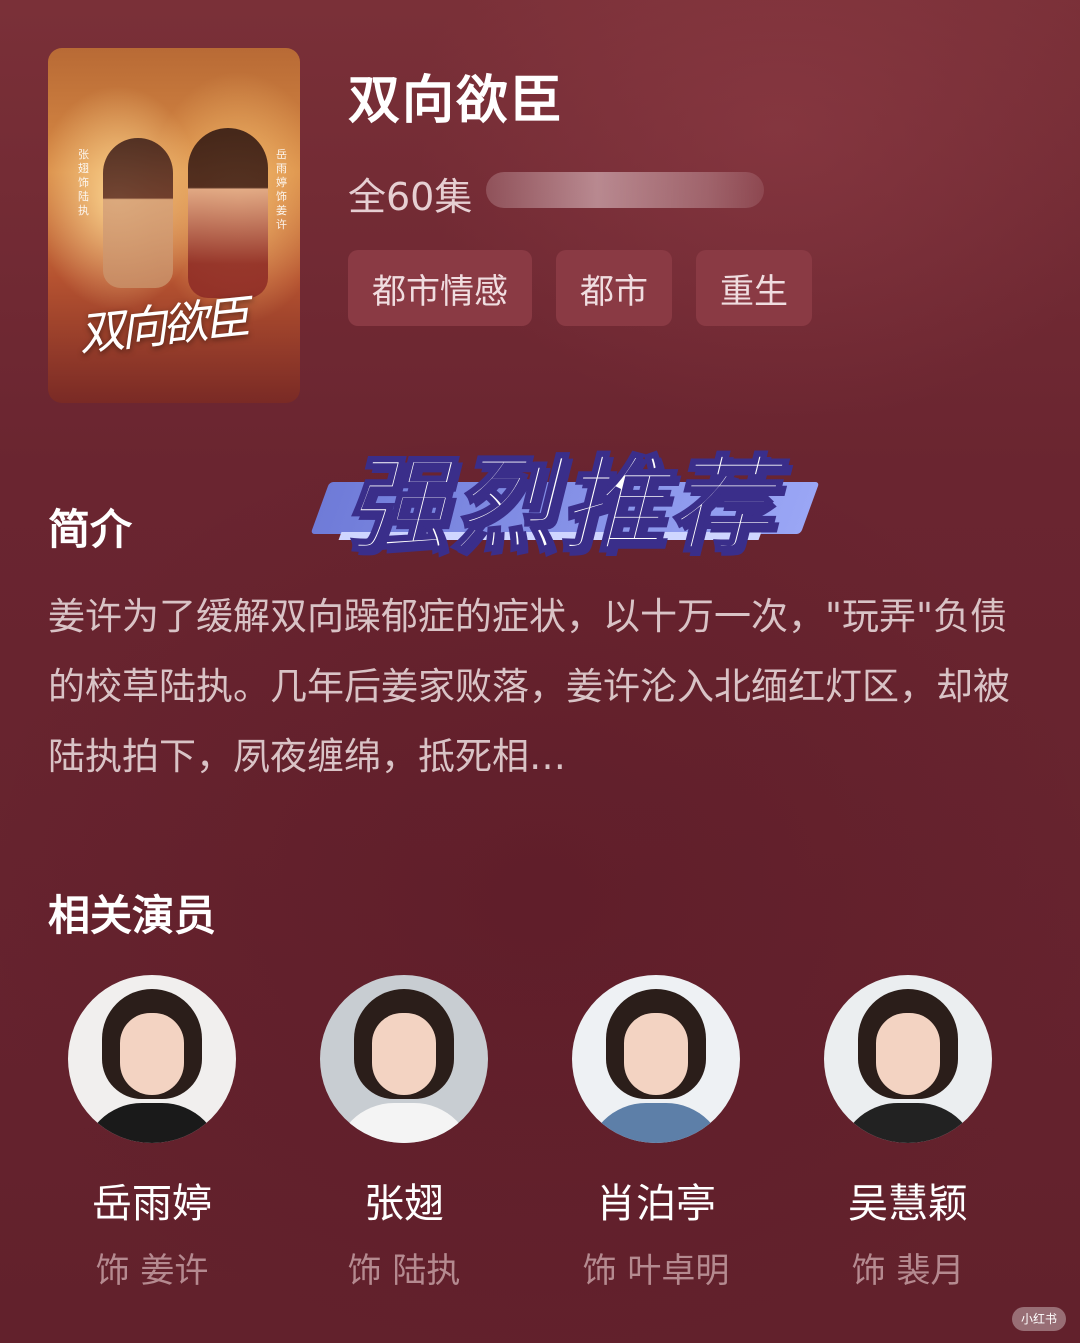  What do you see at coordinates (908, 1204) in the screenshot?
I see `actor-name: 吴慧颖` at bounding box center [908, 1204].